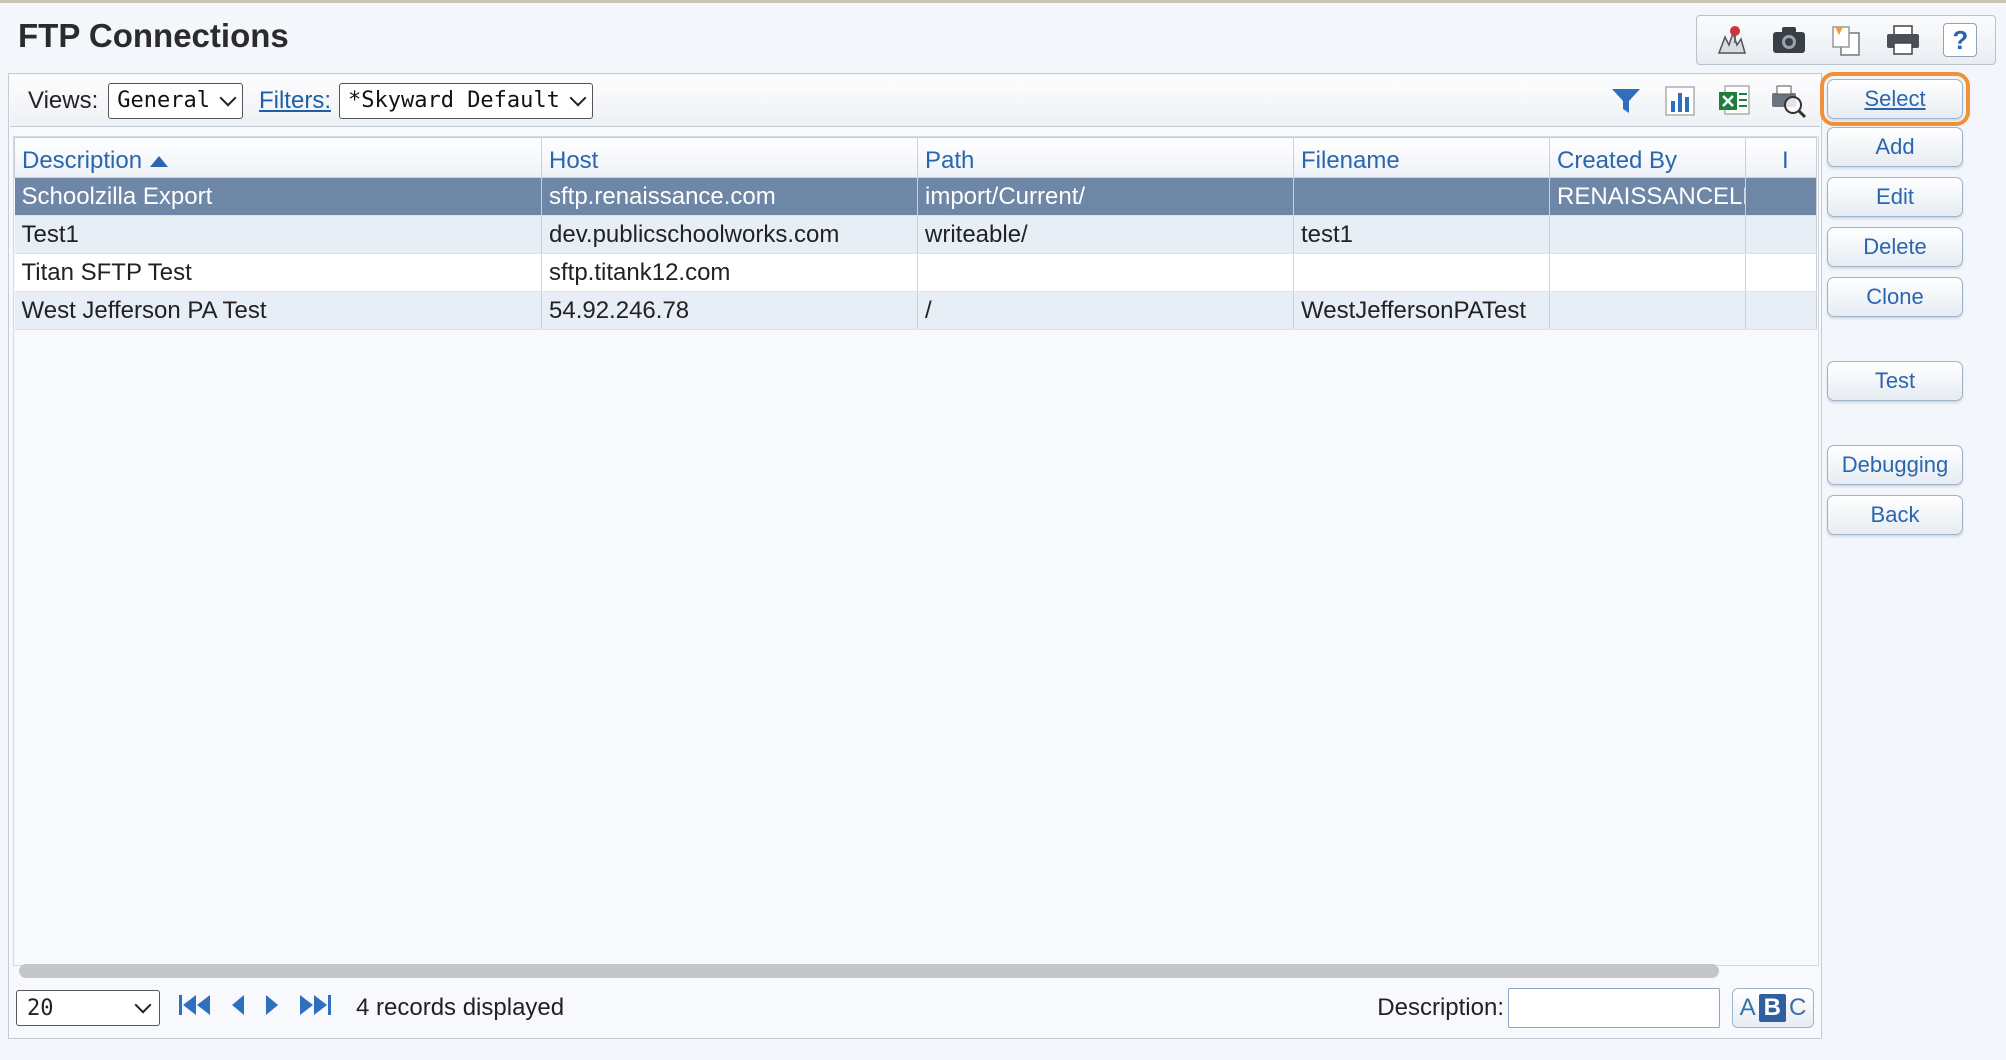 This screenshot has width=2006, height=1060. I want to click on cell-path: writeable/, so click(1105, 234).